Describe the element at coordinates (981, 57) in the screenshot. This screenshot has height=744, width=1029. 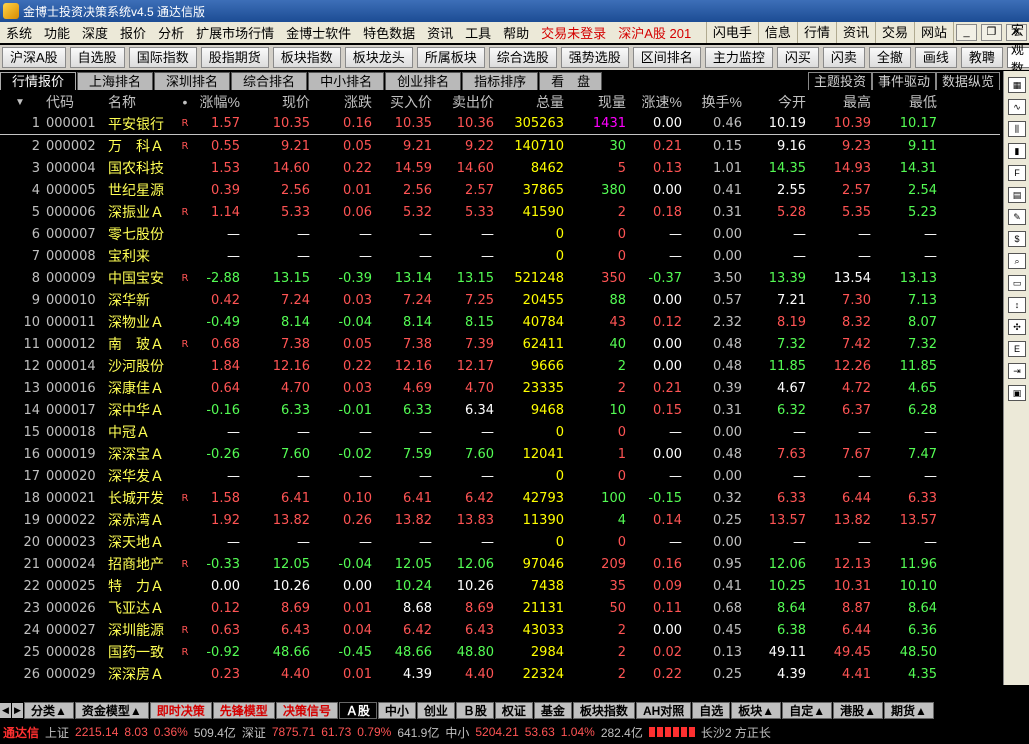
I see `toolbar-button: 教聘` at that location.